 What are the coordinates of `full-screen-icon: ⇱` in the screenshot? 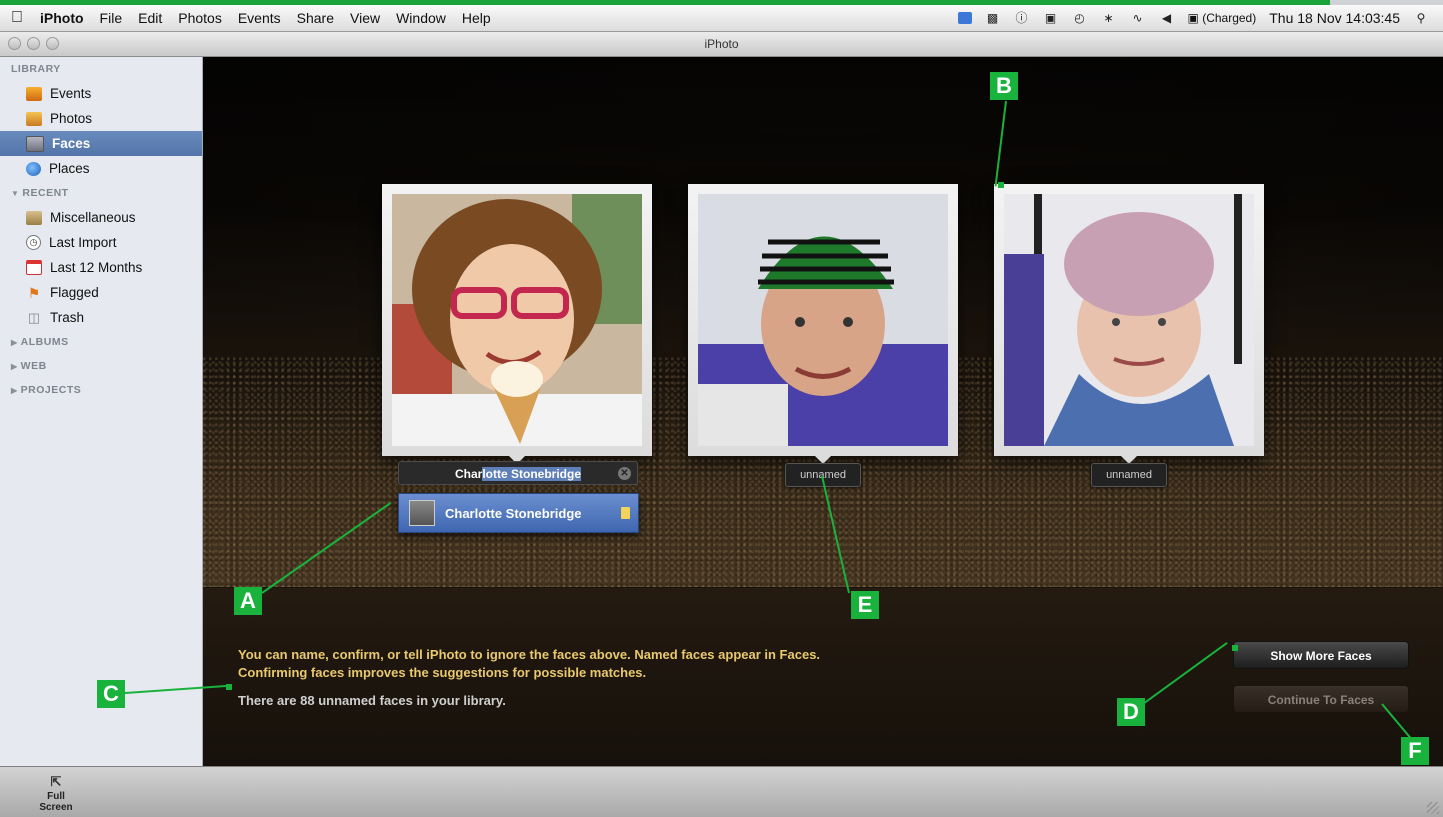 It's located at (56, 781).